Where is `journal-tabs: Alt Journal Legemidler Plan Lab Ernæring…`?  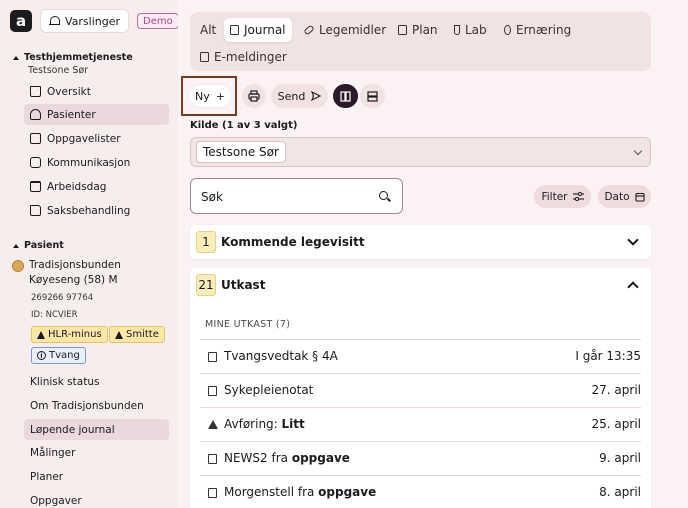 journal-tabs: Alt Journal Legemidler Plan Lab Ernæring… is located at coordinates (420, 41).